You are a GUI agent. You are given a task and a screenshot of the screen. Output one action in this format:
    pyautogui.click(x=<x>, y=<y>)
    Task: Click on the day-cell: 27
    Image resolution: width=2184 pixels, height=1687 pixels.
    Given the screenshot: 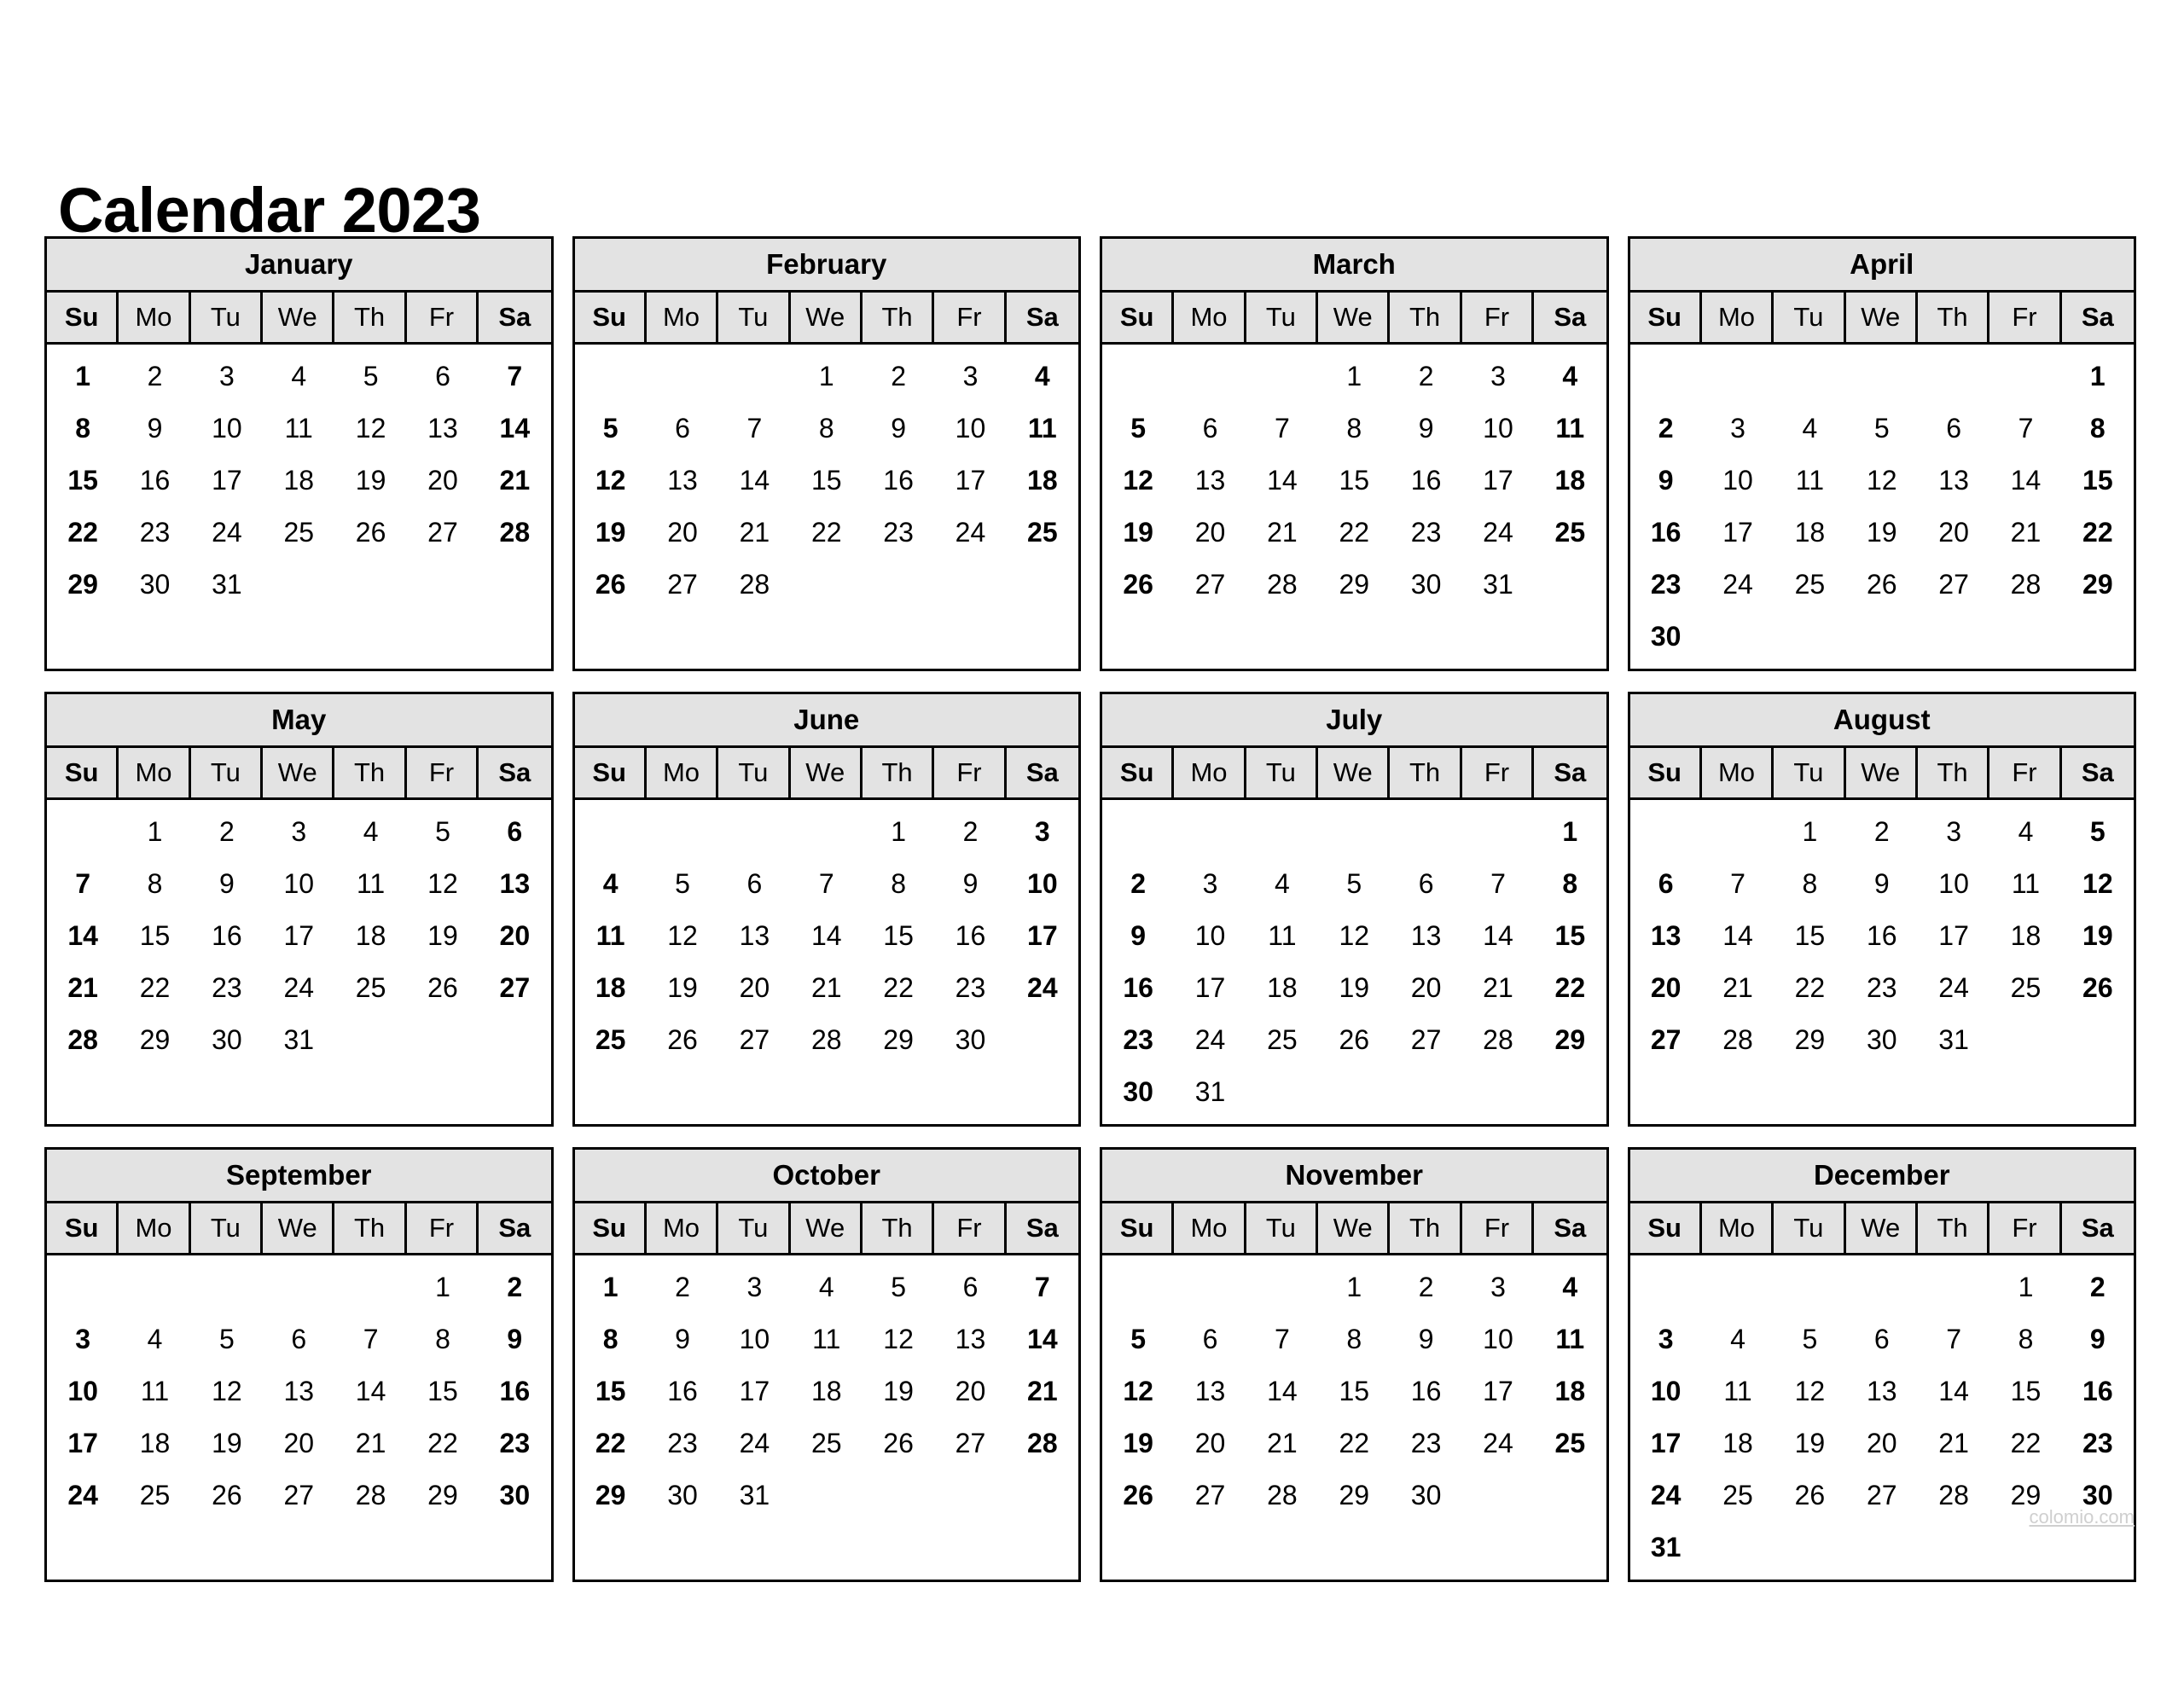 What is the action you would take?
    pyautogui.click(x=1210, y=585)
    